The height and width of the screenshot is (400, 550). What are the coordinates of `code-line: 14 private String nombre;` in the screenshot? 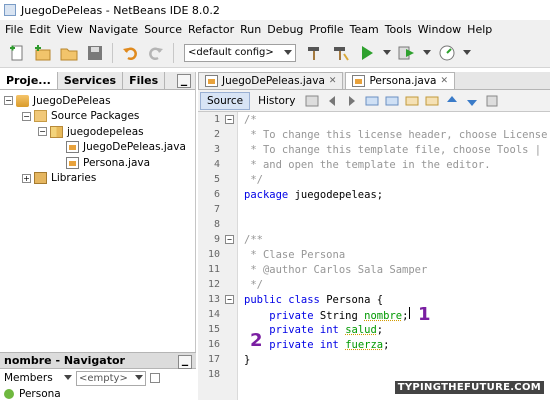 It's located at (374, 314).